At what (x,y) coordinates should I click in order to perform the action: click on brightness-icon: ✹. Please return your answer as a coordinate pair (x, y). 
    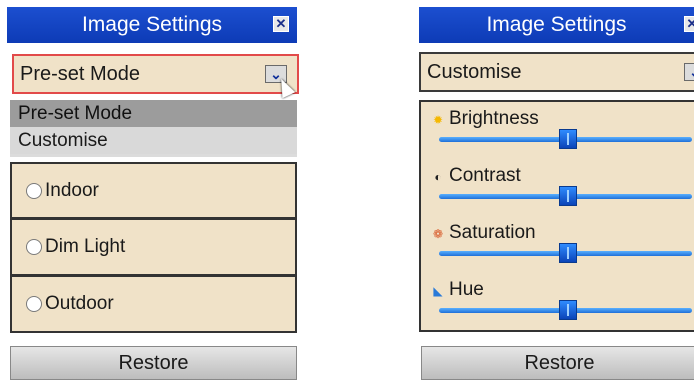
    Looking at the image, I should click on (438, 120).